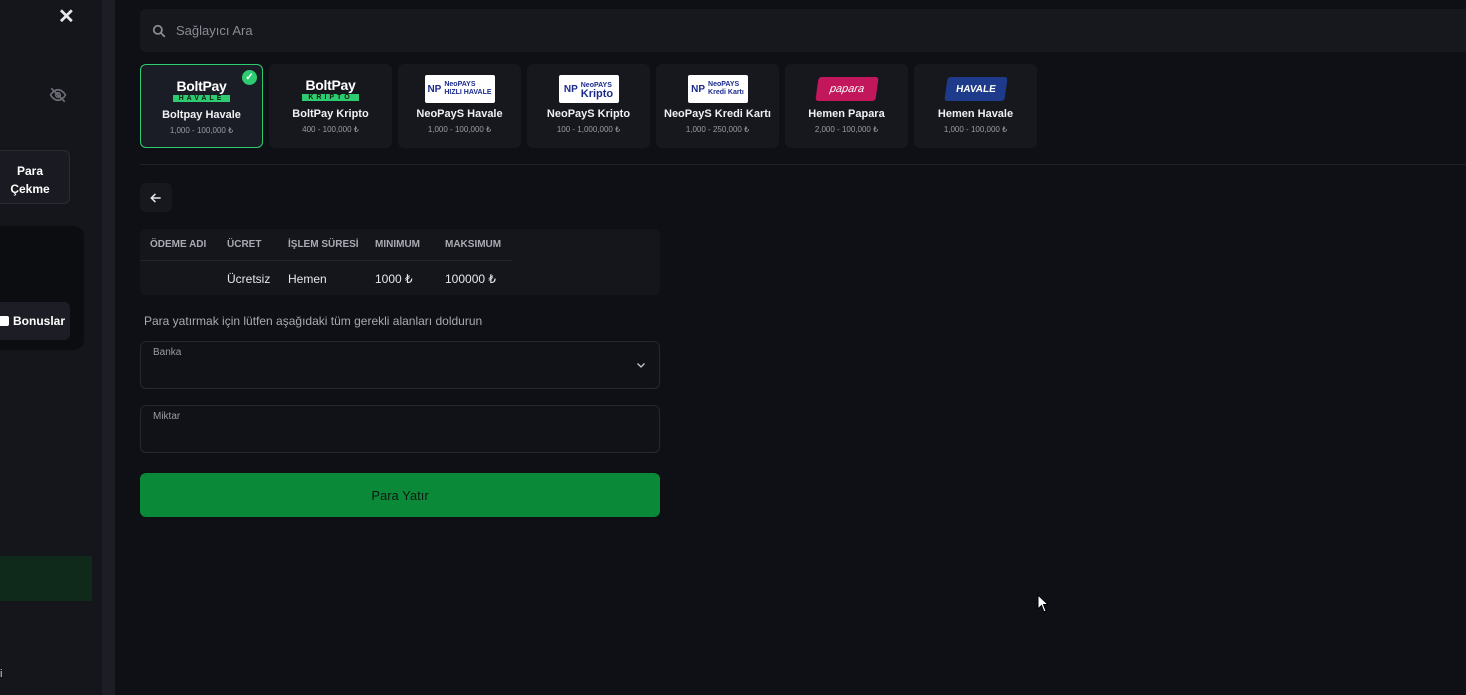  Describe the element at coordinates (459, 89) in the screenshot. I see `neopays-logo: NP NeoPAYS HIZLI HAVALE` at that location.